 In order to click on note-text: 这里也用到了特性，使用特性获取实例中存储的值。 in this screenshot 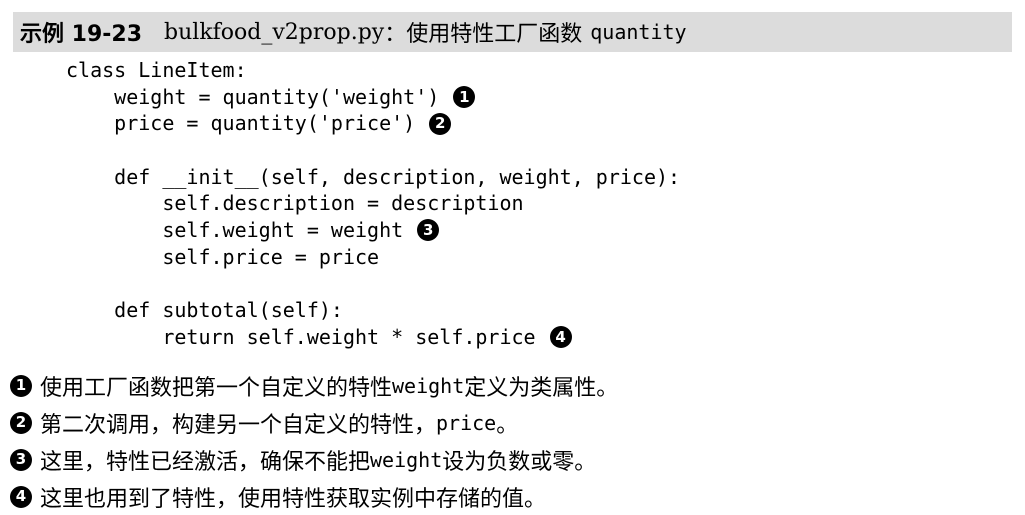, I will do `click(293, 499)`.